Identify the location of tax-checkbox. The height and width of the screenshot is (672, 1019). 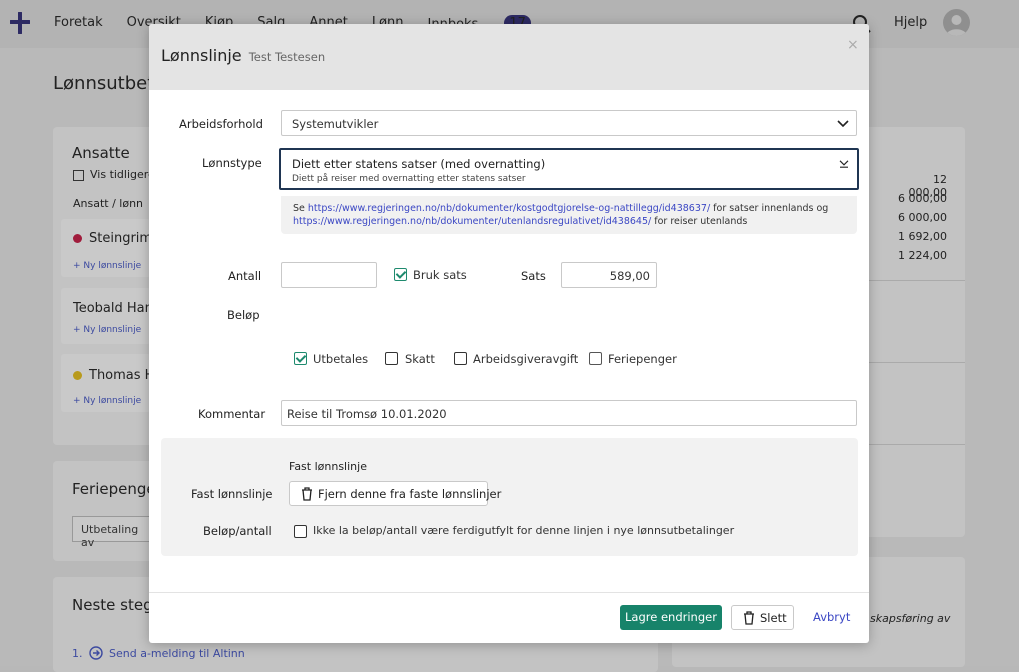
(391, 358).